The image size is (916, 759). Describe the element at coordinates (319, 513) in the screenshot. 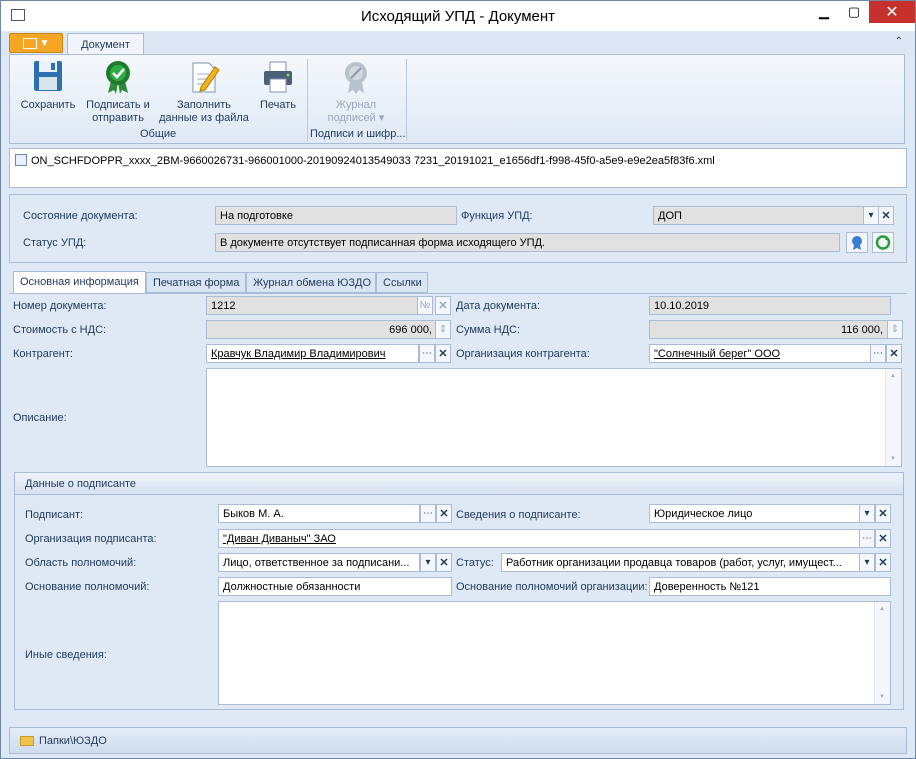

I see `signer-field: Быков М. А.` at that location.